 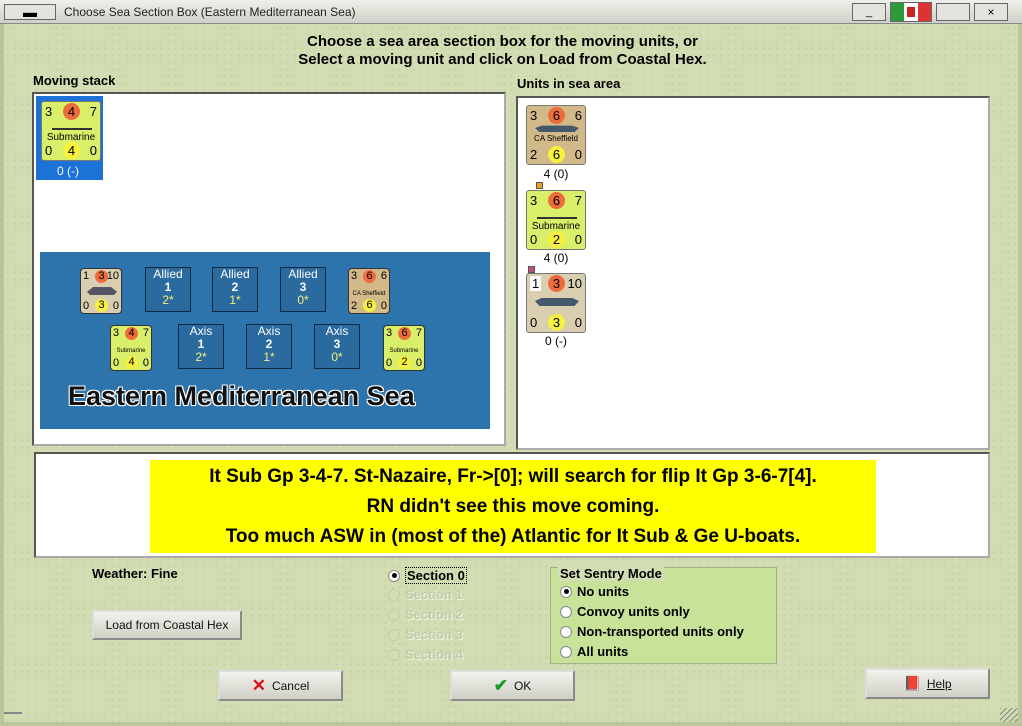 I want to click on counter-bc: 2, so click(x=556, y=239).